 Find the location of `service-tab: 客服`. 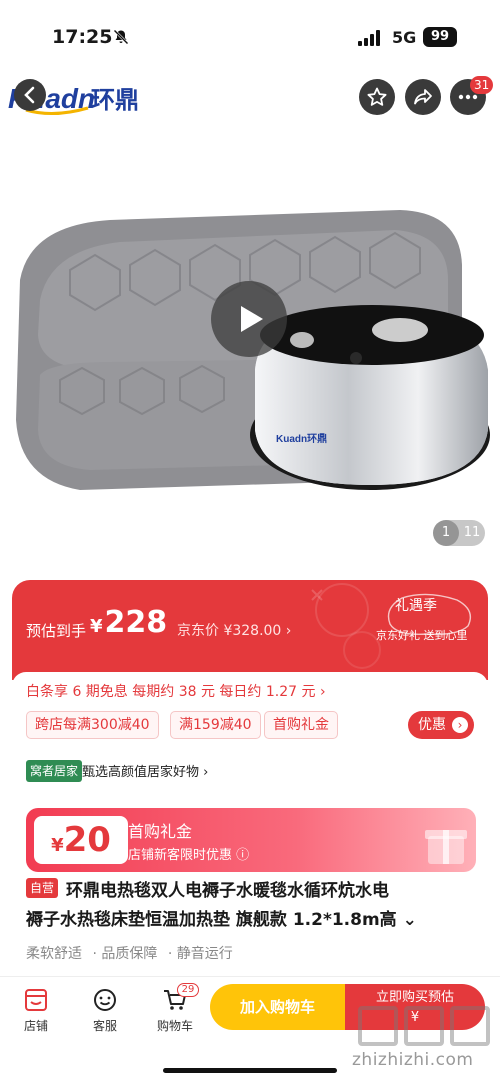

service-tab: 客服 is located at coordinates (105, 1010).